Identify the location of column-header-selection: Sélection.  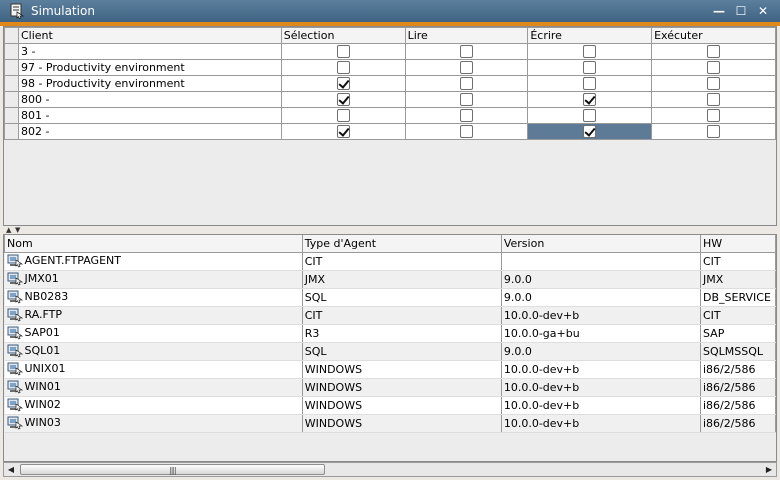
(343, 35).